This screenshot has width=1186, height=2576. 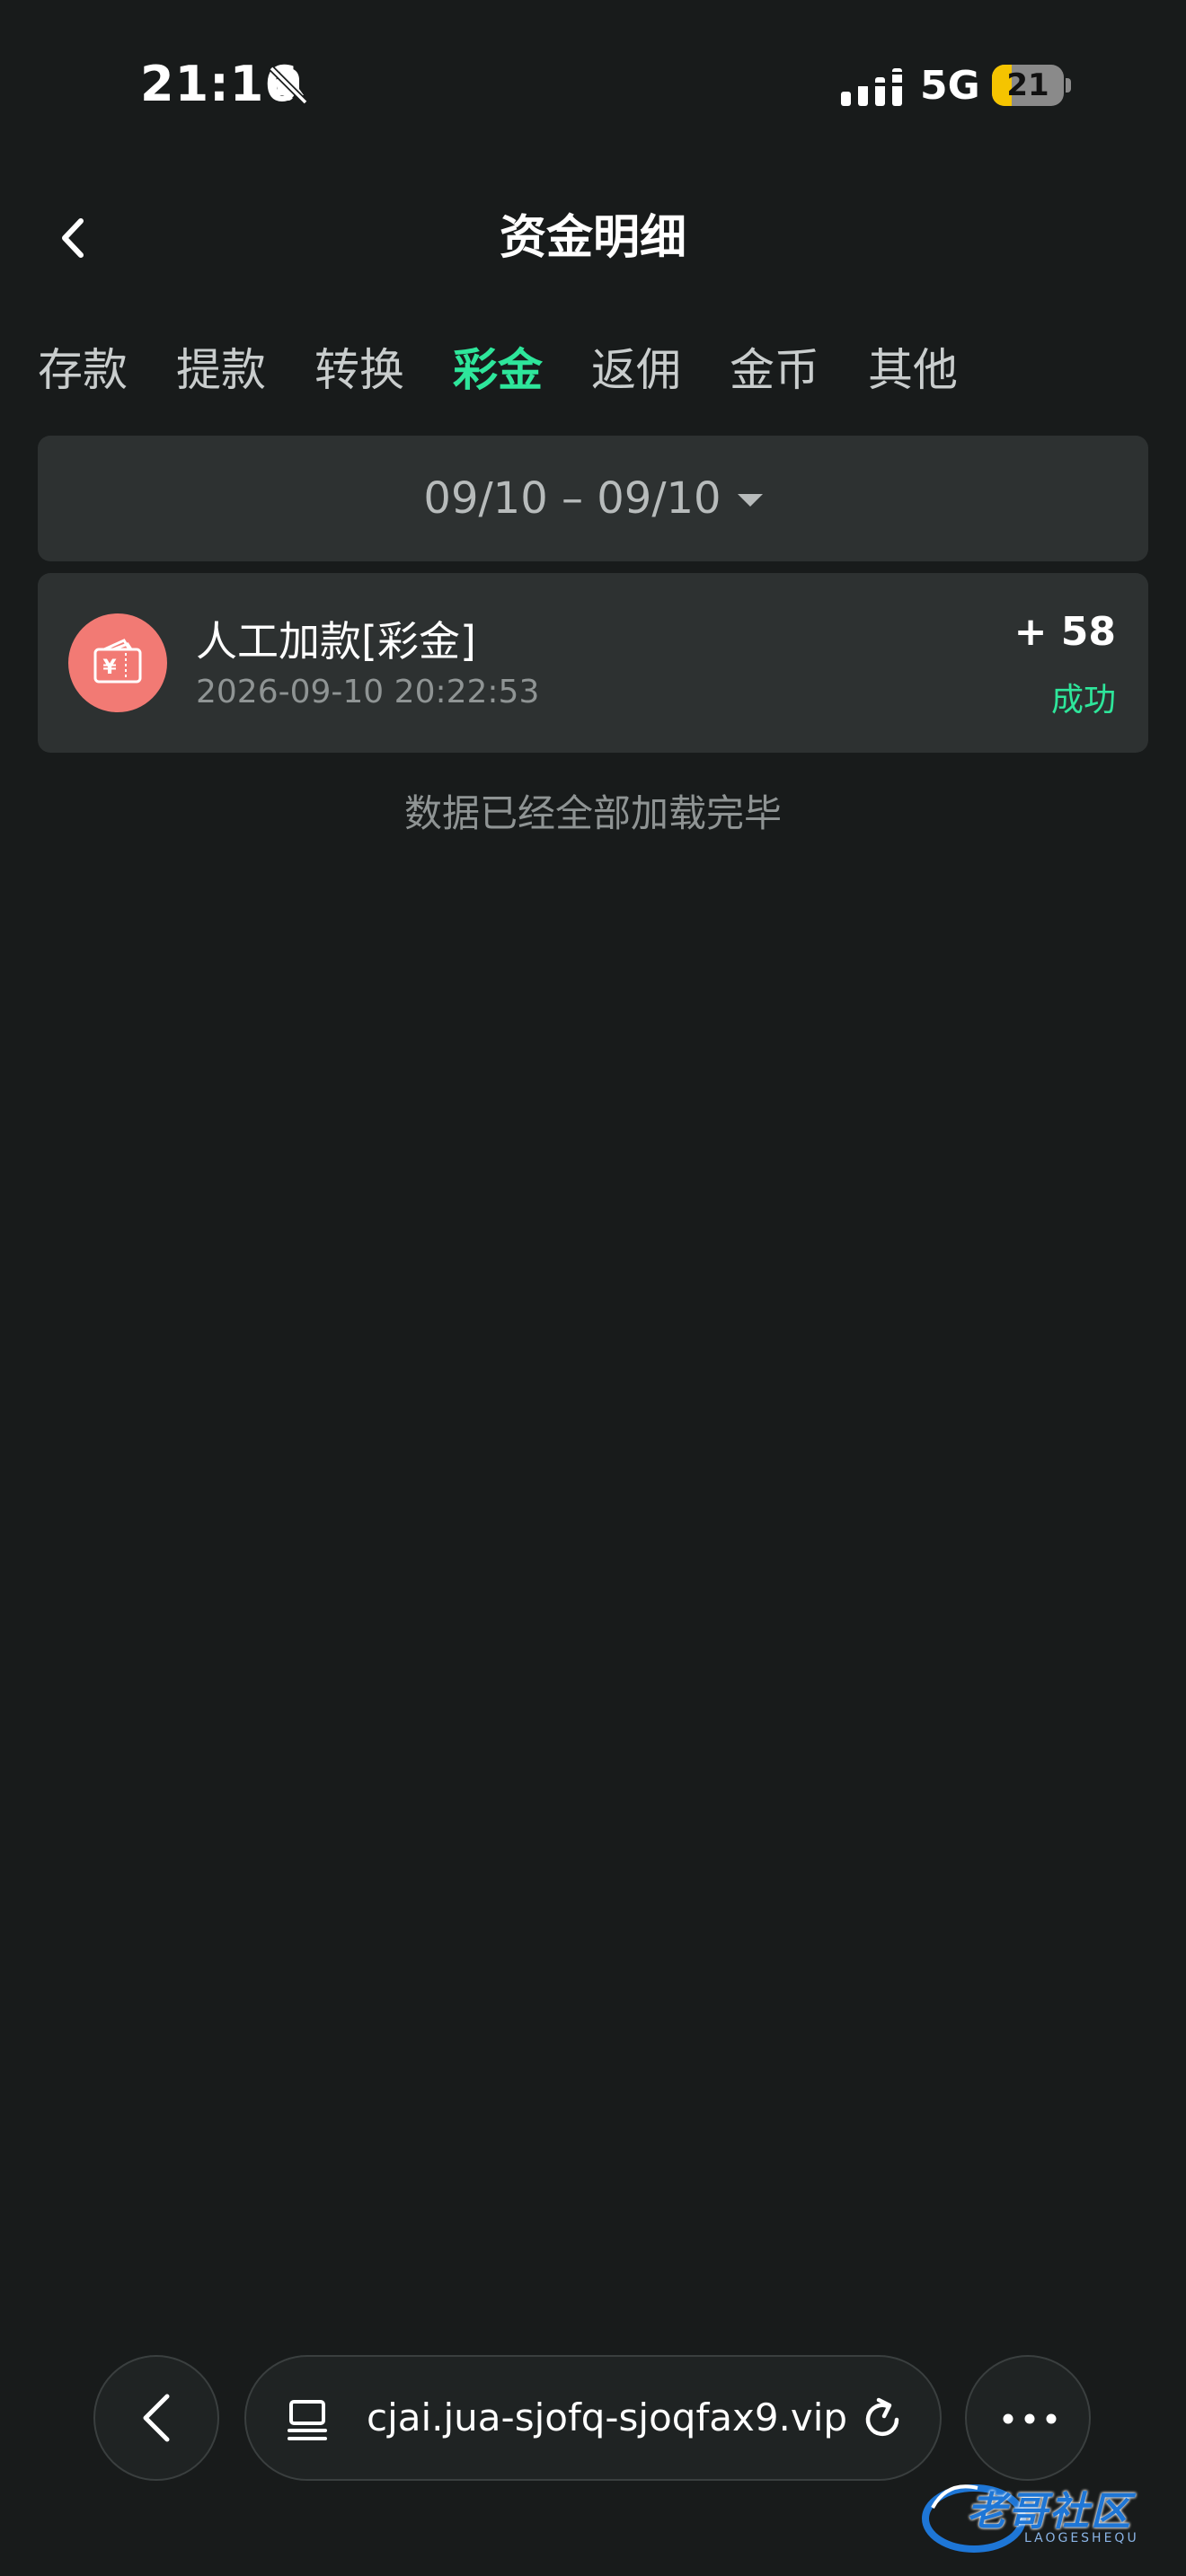 What do you see at coordinates (359, 370) in the screenshot?
I see `tab-transfer: 转换` at bounding box center [359, 370].